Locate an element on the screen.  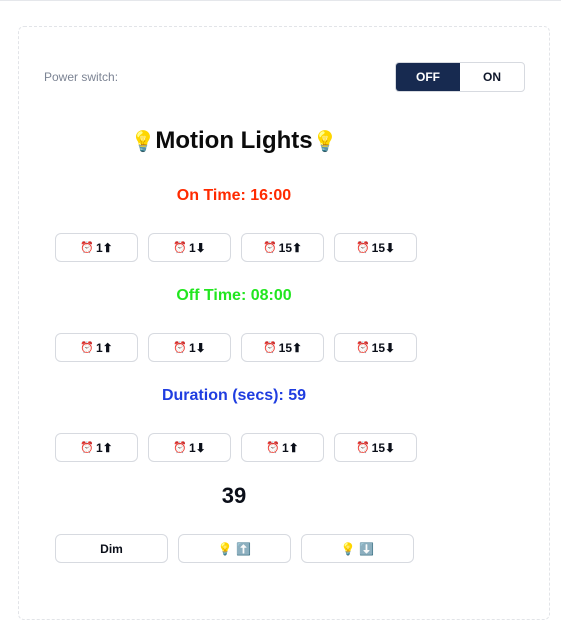
on-time-adjust-button: ⏰ 1 ⬇ is located at coordinates (189, 247).